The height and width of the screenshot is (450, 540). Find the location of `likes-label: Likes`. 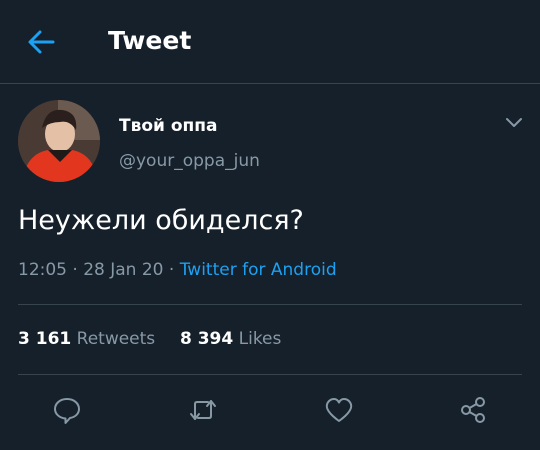

likes-label: Likes is located at coordinates (260, 339).